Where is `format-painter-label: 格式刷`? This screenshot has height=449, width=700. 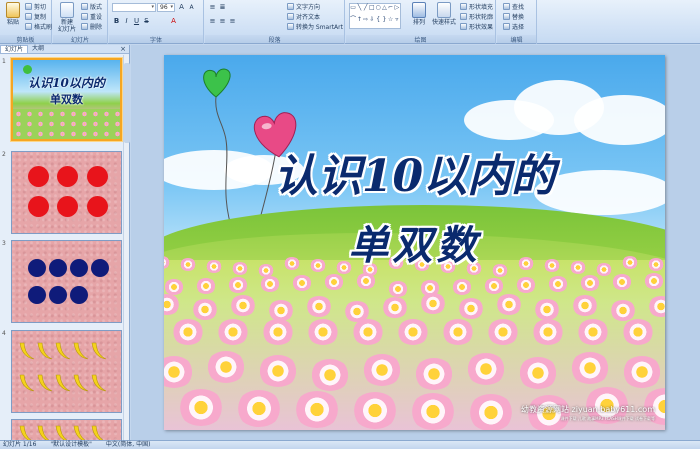
format-painter-label: 格式刷 is located at coordinates (43, 27).